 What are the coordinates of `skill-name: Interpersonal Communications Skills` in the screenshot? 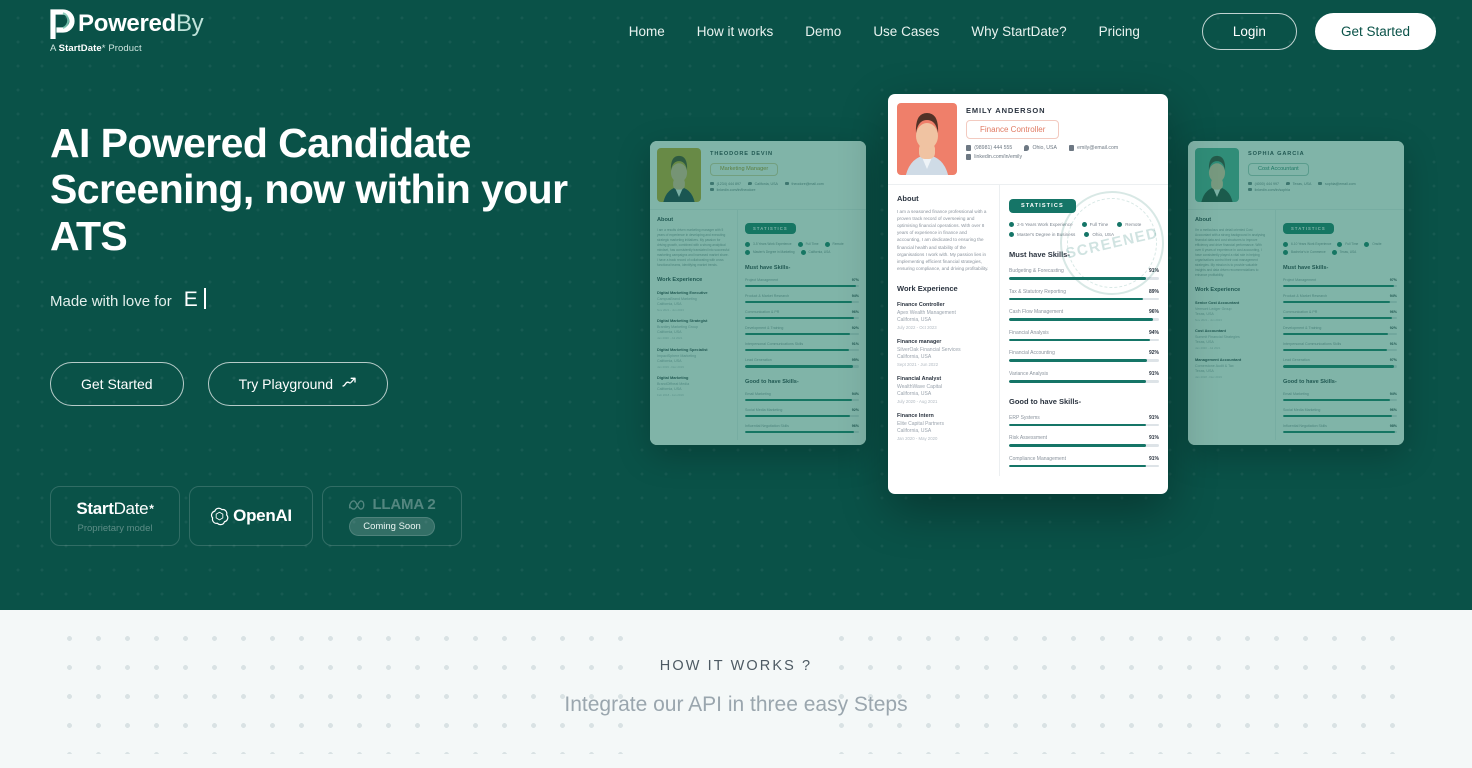 It's located at (774, 343).